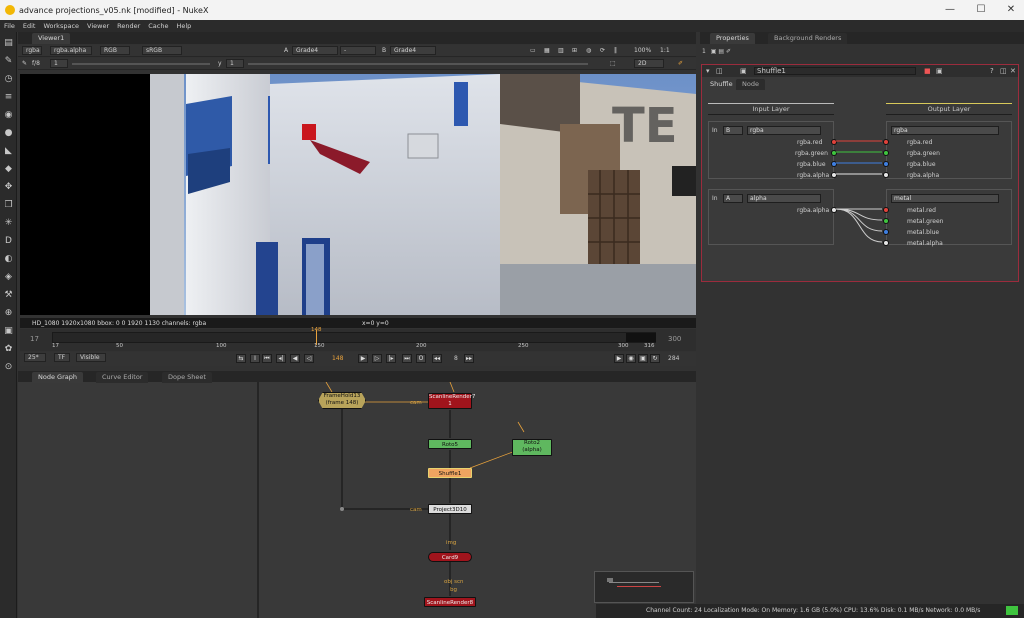  Describe the element at coordinates (8, 313) in the screenshot. I see `other-tool-icon: ⊕` at that location.